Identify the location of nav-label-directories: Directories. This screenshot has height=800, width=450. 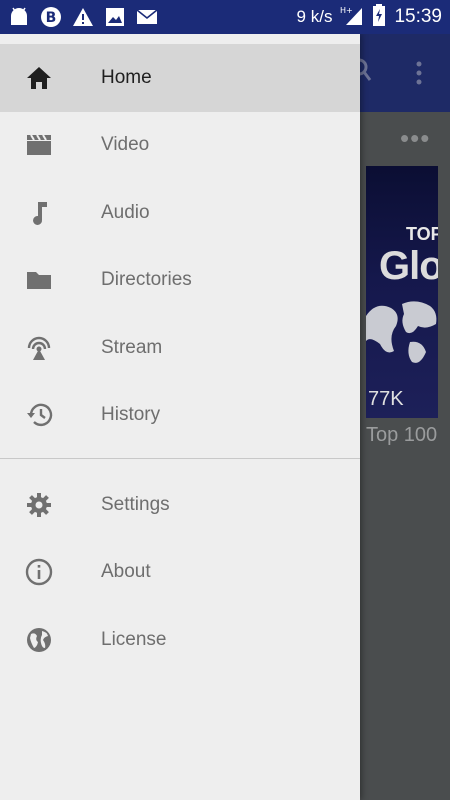
(146, 280).